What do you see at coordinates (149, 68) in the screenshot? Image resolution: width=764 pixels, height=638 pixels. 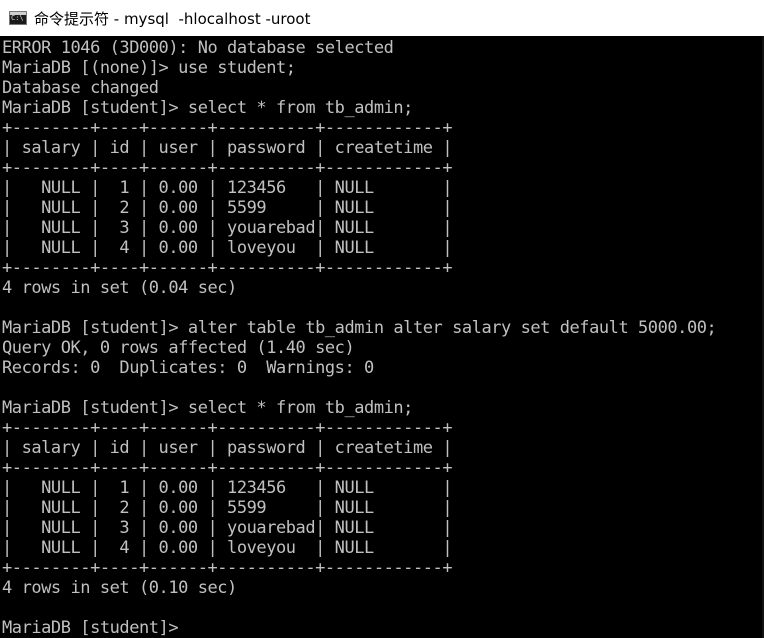 I see `console-line: MariaDB [(none)]> use student;` at bounding box center [149, 68].